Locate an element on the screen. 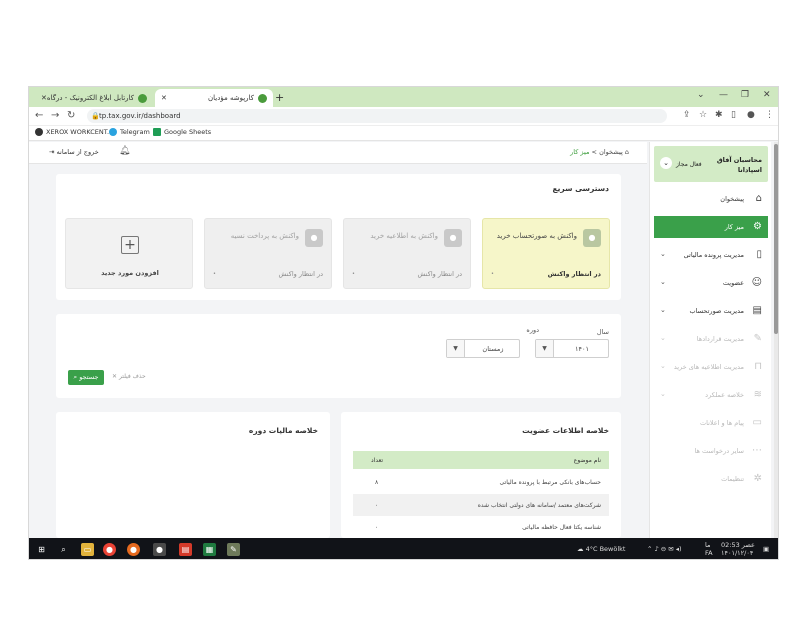  table-row: حساب‌های بانکی مرتبط با پرونده مالیاتی ۸ is located at coordinates (481, 482).